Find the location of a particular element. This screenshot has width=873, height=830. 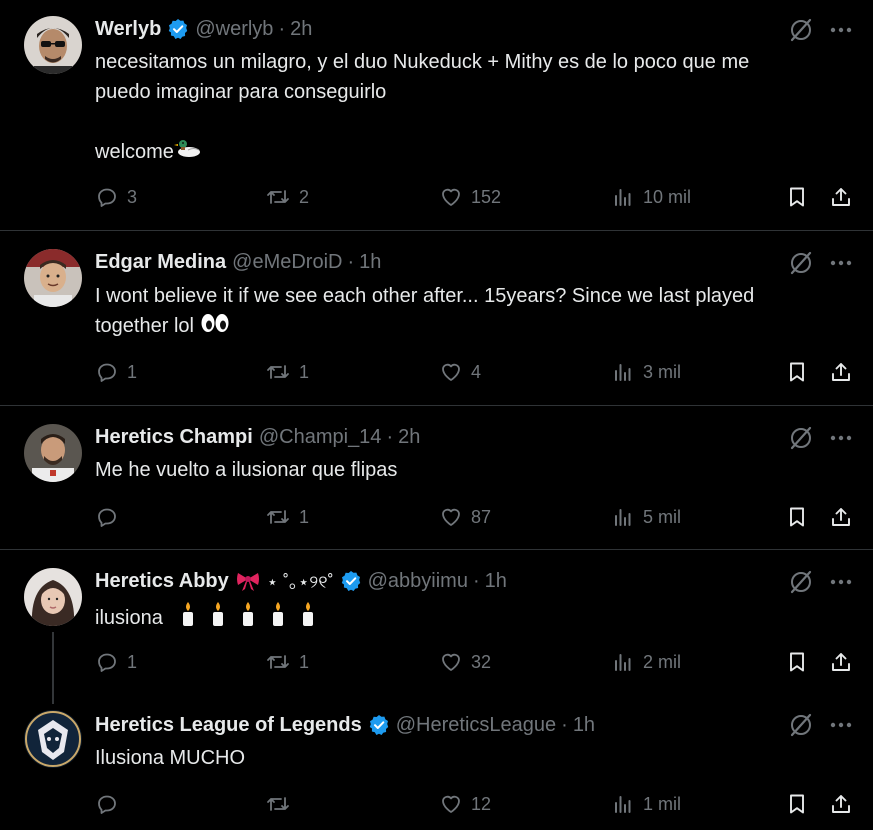

author-name: Heretics Abby is located at coordinates (162, 581).